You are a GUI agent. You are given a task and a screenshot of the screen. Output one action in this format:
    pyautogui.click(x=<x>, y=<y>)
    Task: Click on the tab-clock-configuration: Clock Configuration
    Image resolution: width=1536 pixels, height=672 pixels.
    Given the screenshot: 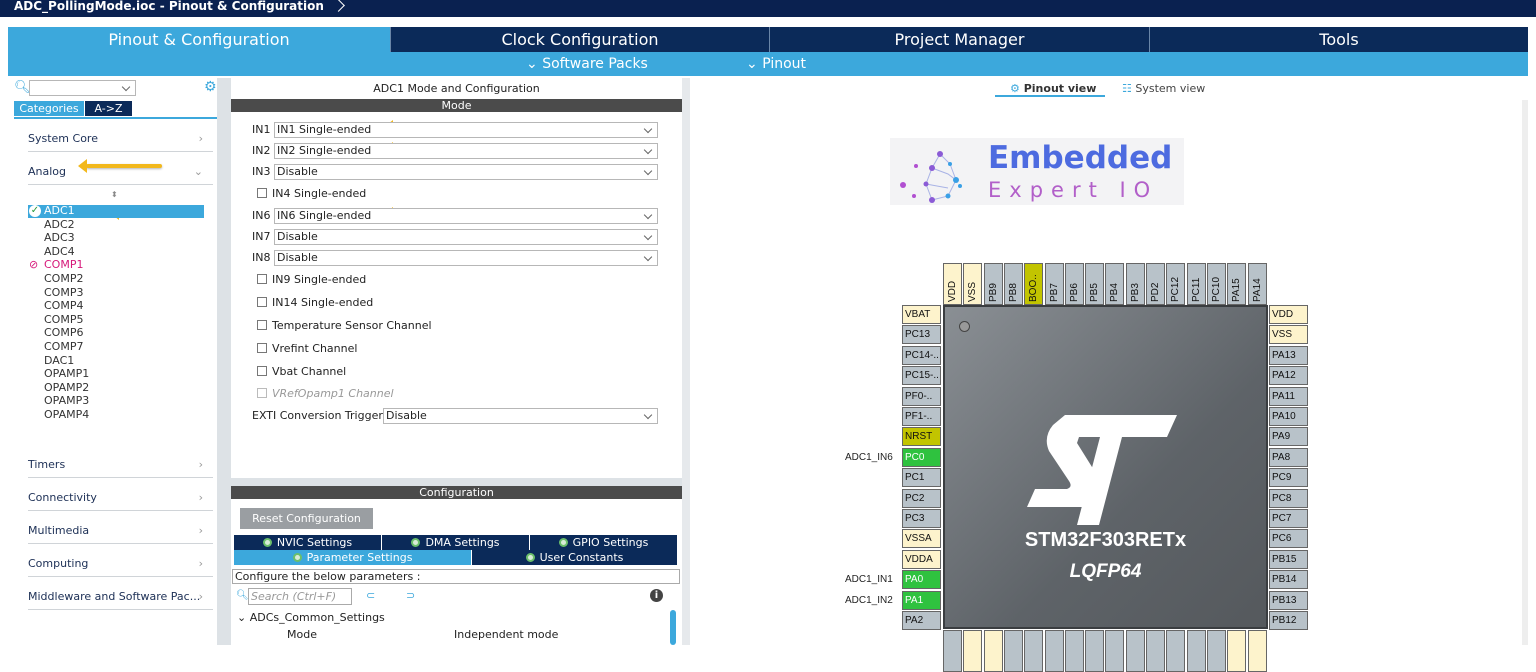 What is the action you would take?
    pyautogui.click(x=579, y=39)
    